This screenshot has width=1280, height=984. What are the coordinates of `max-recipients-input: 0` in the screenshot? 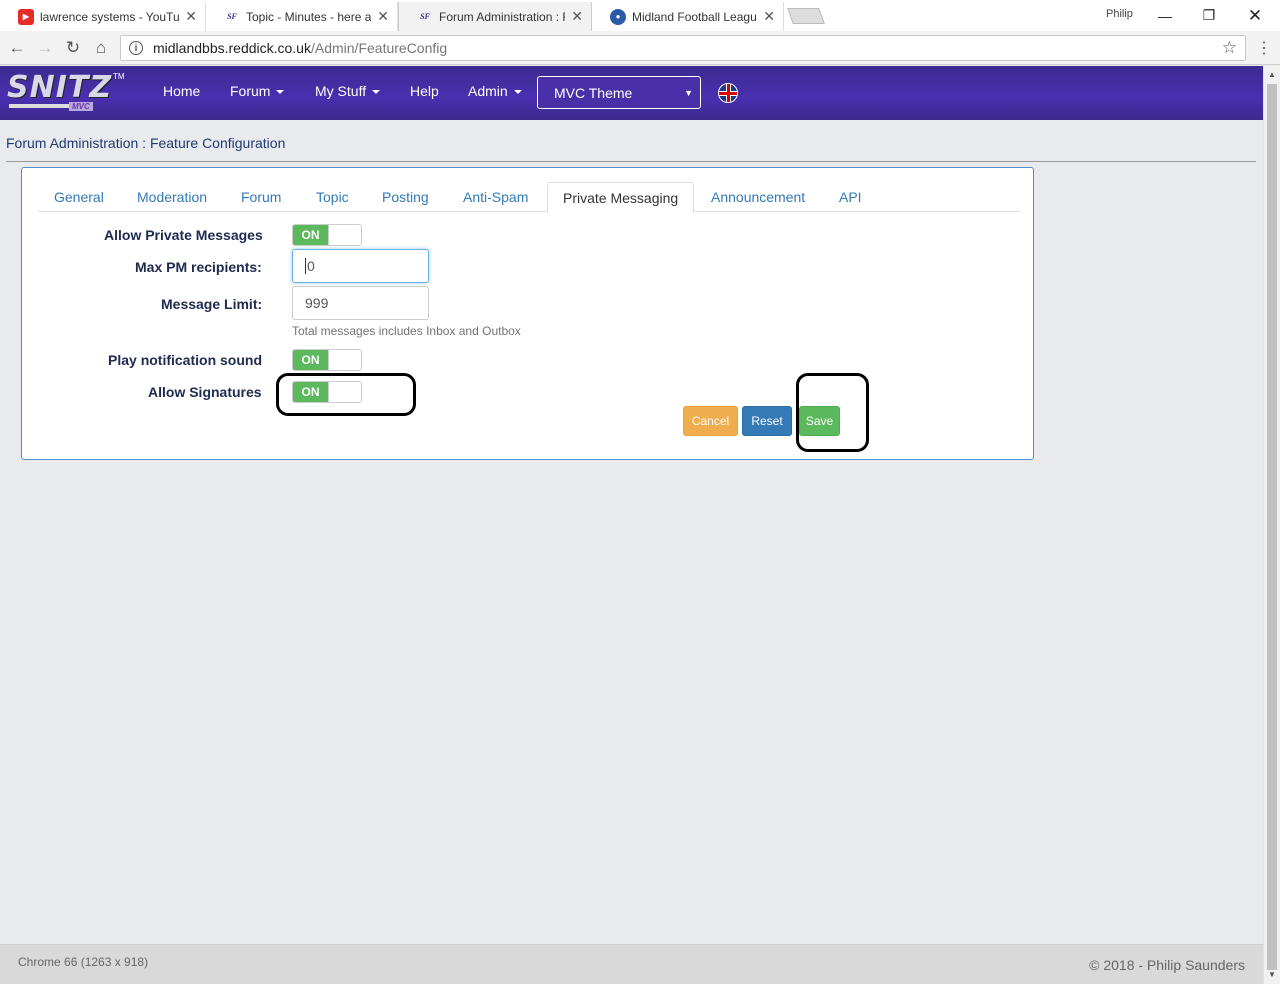 It's located at (360, 266).